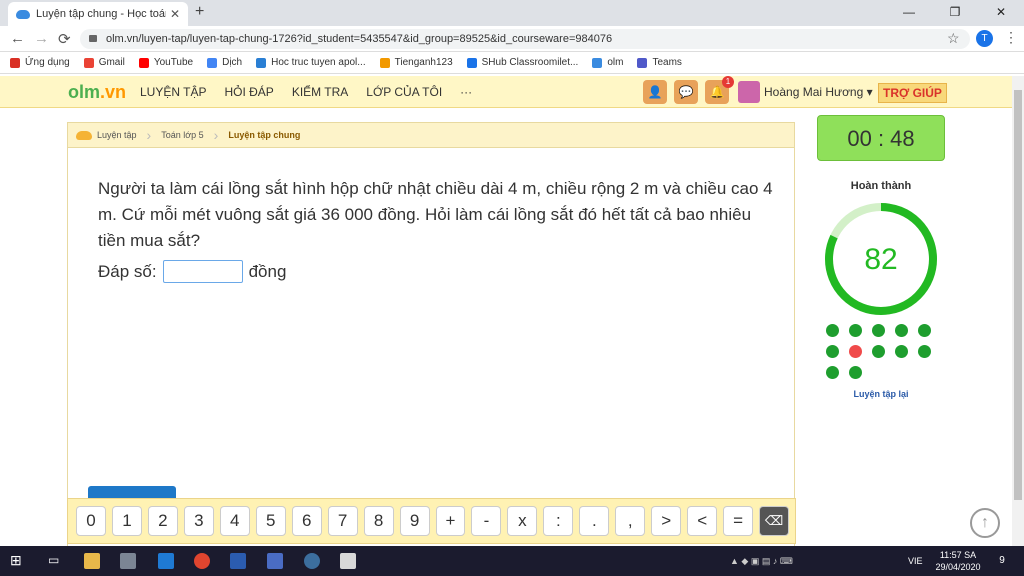 Image resolution: width=1024 pixels, height=576 pixels. I want to click on bookmark-item: Ứng dụng, so click(40, 62).